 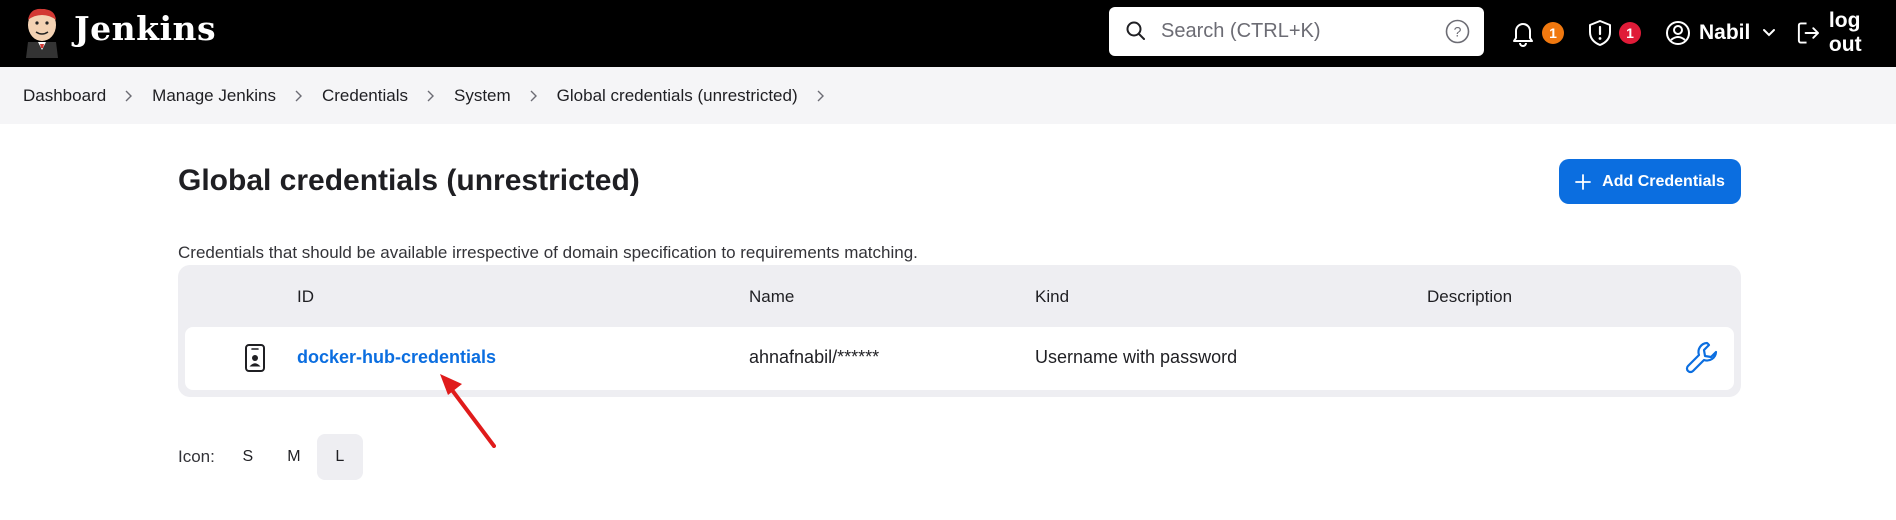 I want to click on breadcrumb-system: System, so click(x=482, y=96).